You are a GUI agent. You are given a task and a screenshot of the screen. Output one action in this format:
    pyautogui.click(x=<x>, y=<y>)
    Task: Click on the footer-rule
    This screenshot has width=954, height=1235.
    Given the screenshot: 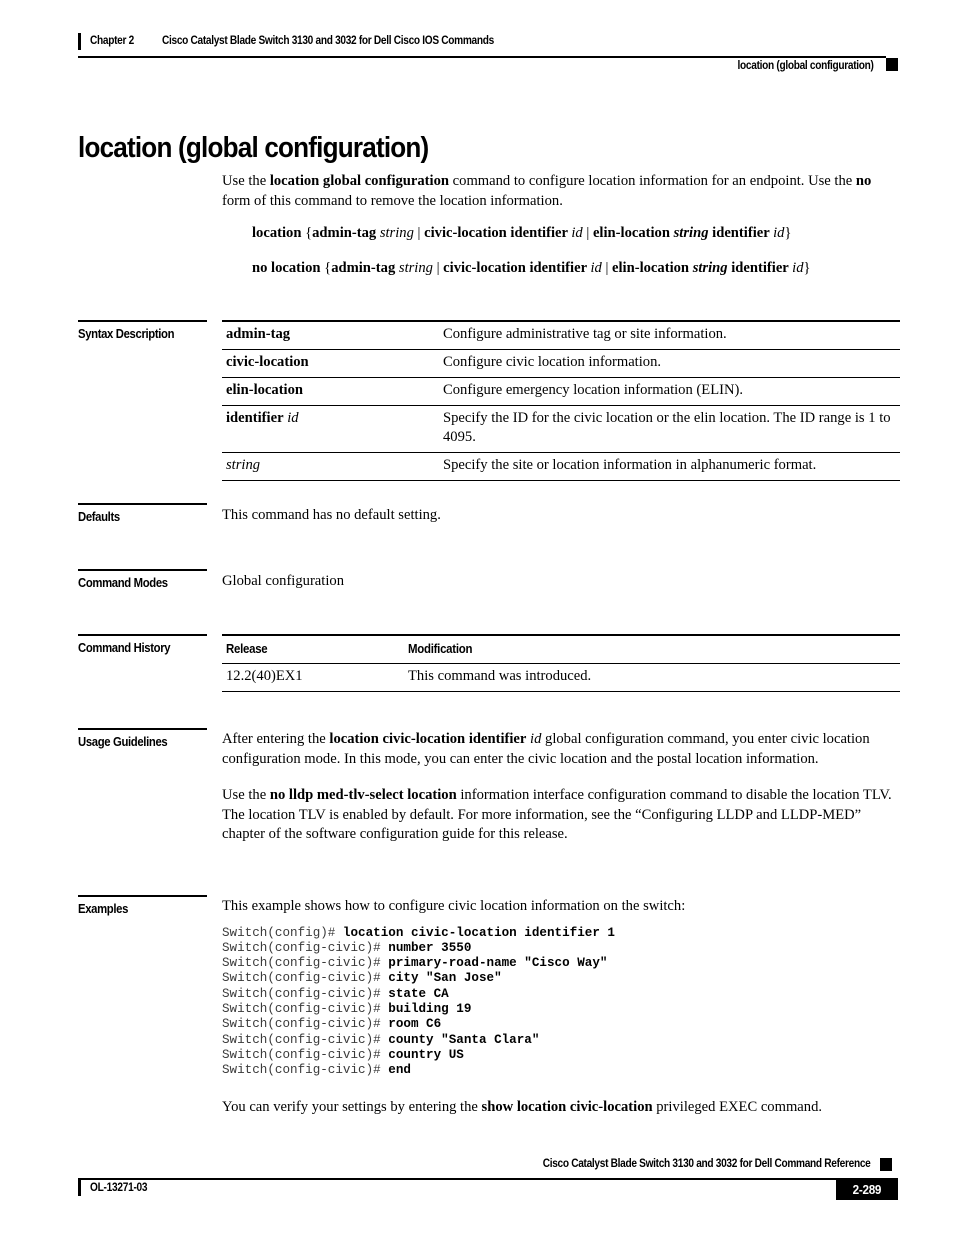 What is the action you would take?
    pyautogui.click(x=488, y=1179)
    